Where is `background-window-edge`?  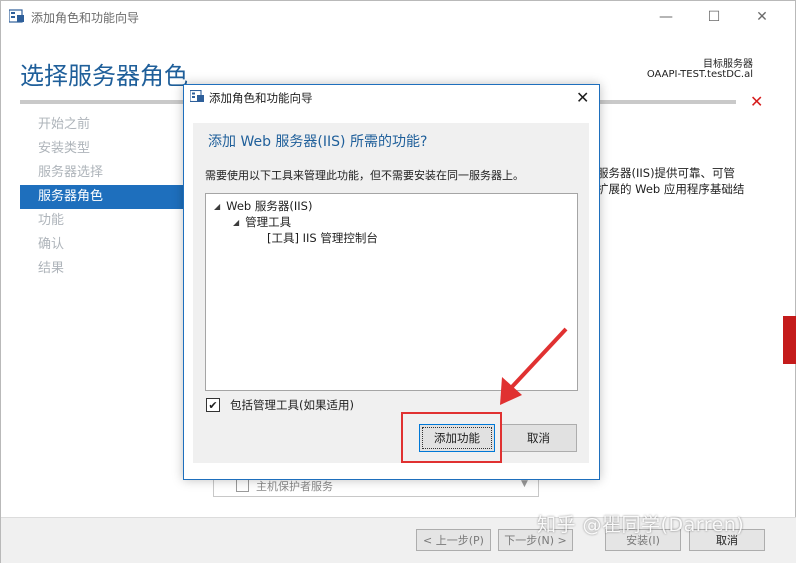
background-window-edge is located at coordinates (789, 340).